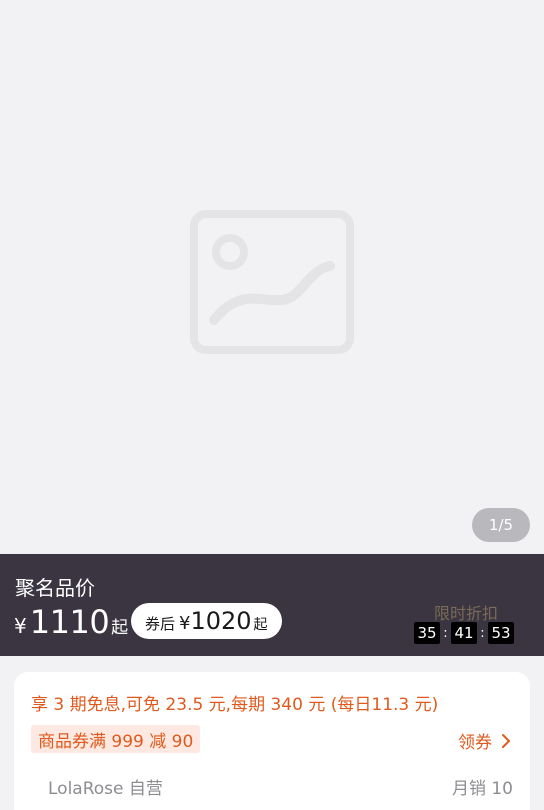 This screenshot has height=810, width=544. What do you see at coordinates (501, 525) in the screenshot?
I see `image-page-indicator: 1/5` at bounding box center [501, 525].